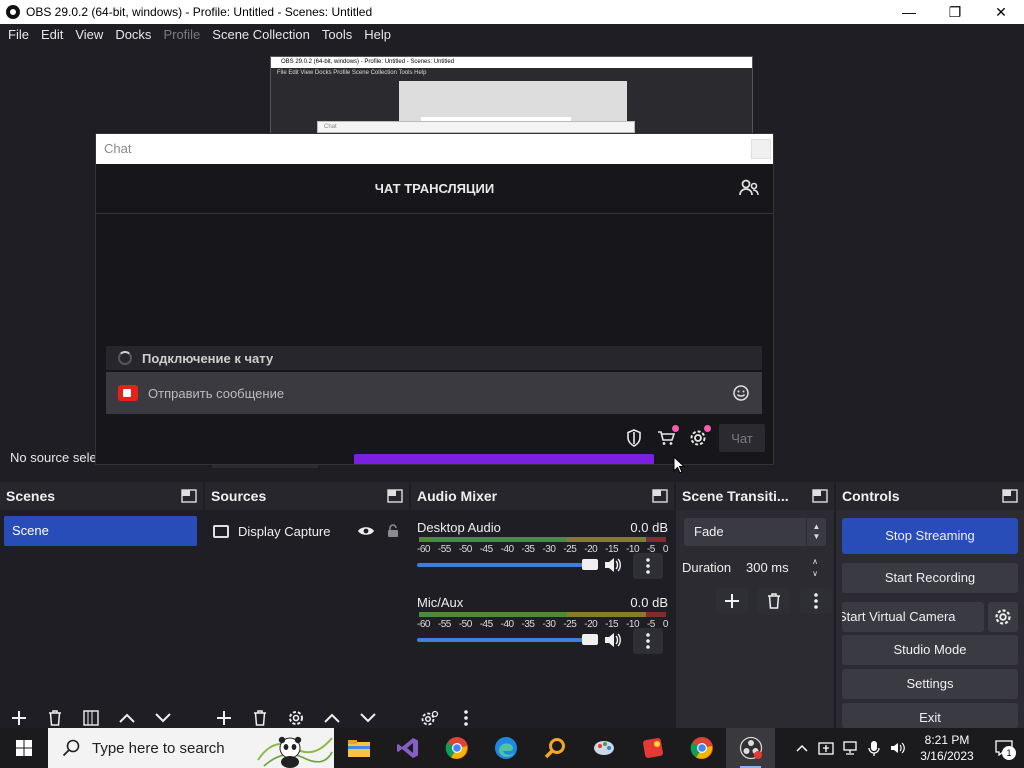 The width and height of the screenshot is (1024, 768). What do you see at coordinates (554, 748) in the screenshot?
I see `search-tool-taskbar-icon` at bounding box center [554, 748].